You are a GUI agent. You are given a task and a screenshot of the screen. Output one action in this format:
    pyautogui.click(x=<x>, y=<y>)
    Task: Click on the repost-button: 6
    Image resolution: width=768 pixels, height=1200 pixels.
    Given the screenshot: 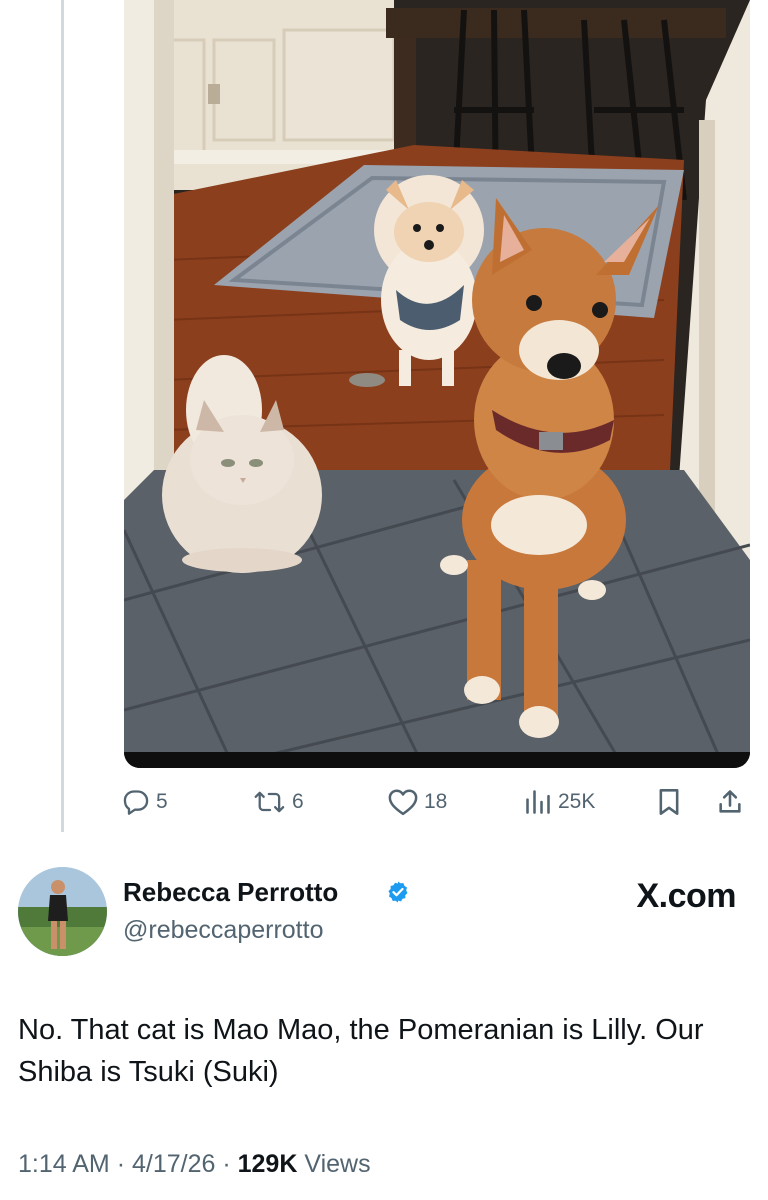 What is the action you would take?
    pyautogui.click(x=279, y=802)
    